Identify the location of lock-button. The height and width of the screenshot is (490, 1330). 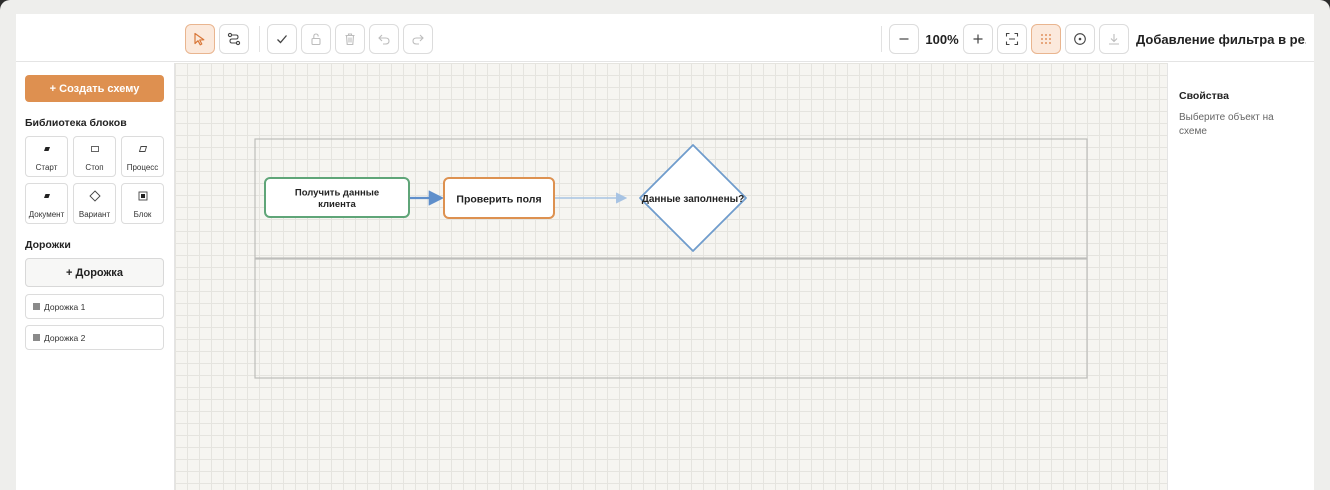
(316, 39).